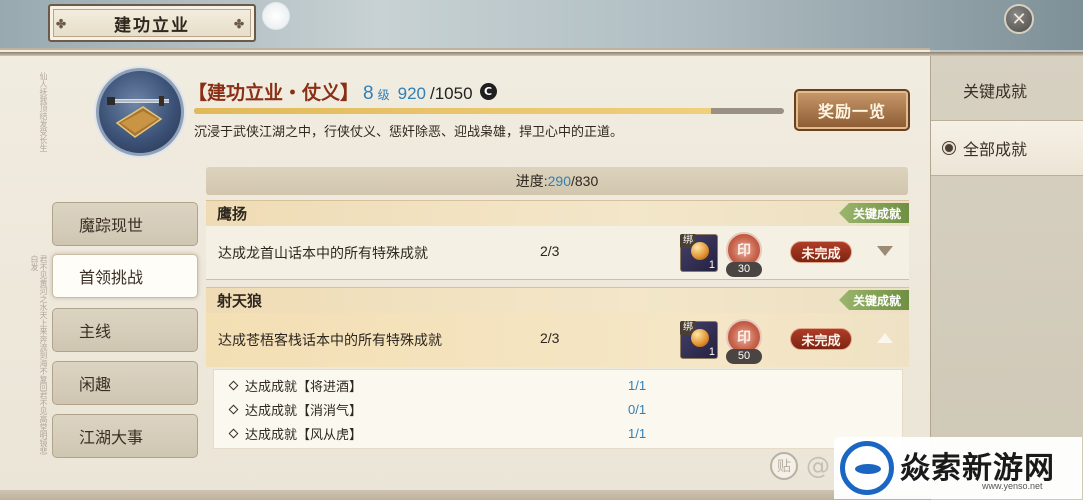 The width and height of the screenshot is (1083, 500). What do you see at coordinates (637, 409) in the screenshot?
I see `sub-achievement-count: 0/1` at bounding box center [637, 409].